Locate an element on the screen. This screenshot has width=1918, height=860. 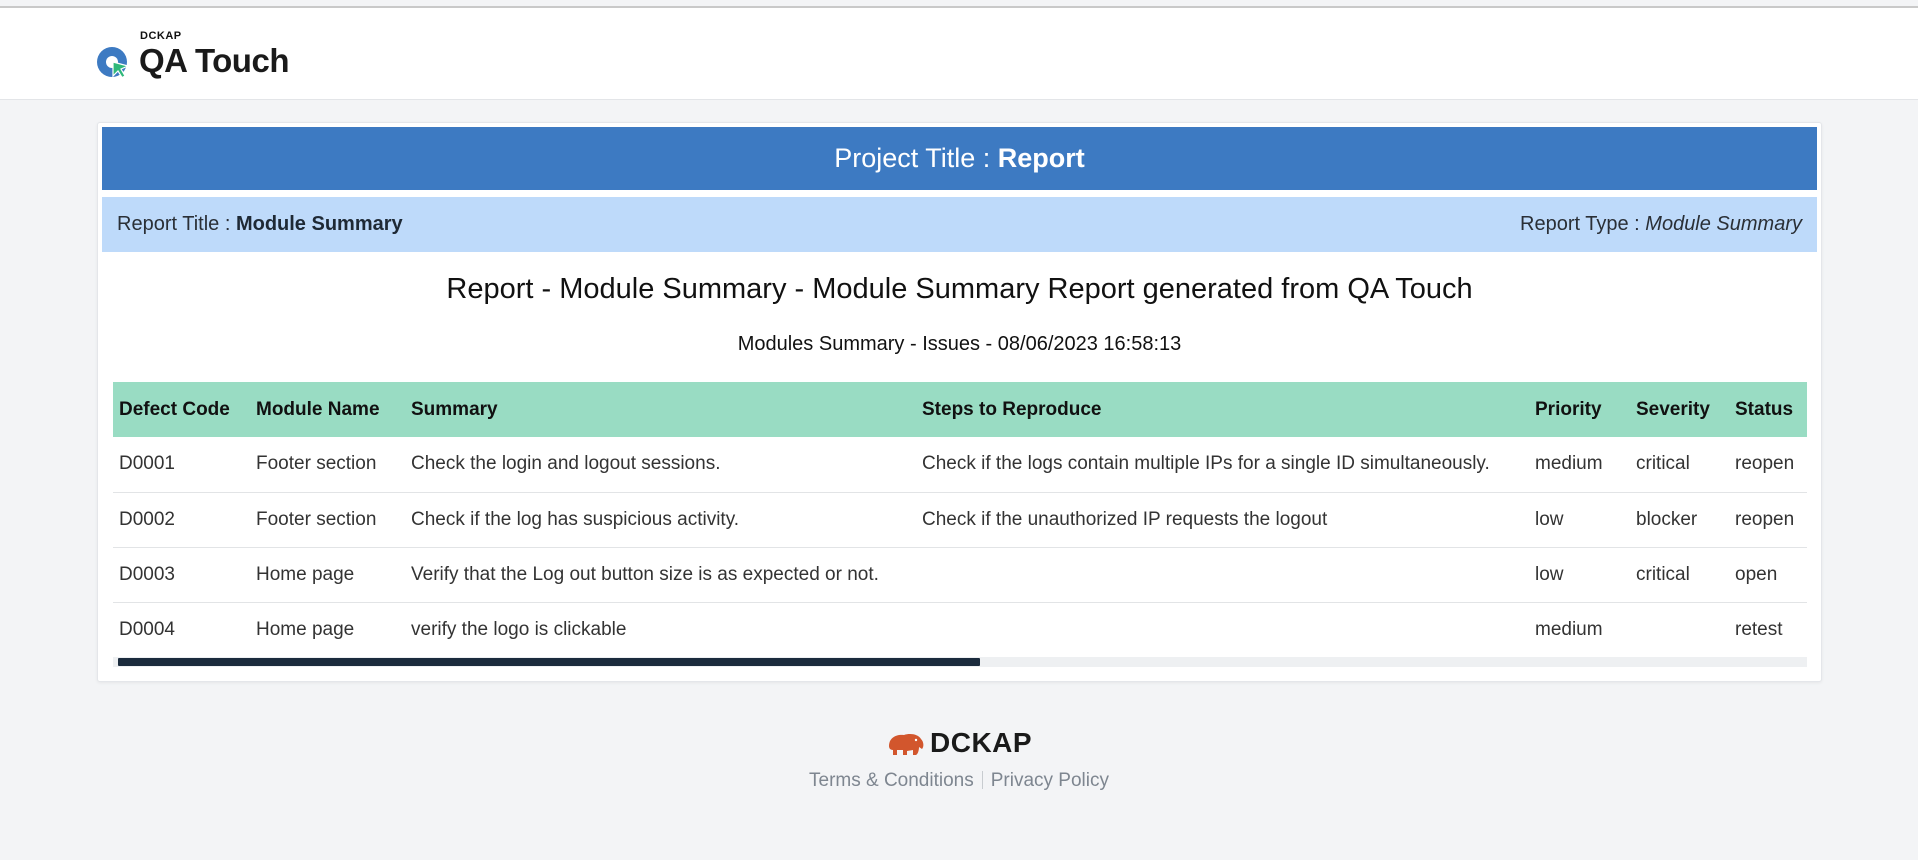
column-header-module-name: Module Name is located at coordinates (327, 409).